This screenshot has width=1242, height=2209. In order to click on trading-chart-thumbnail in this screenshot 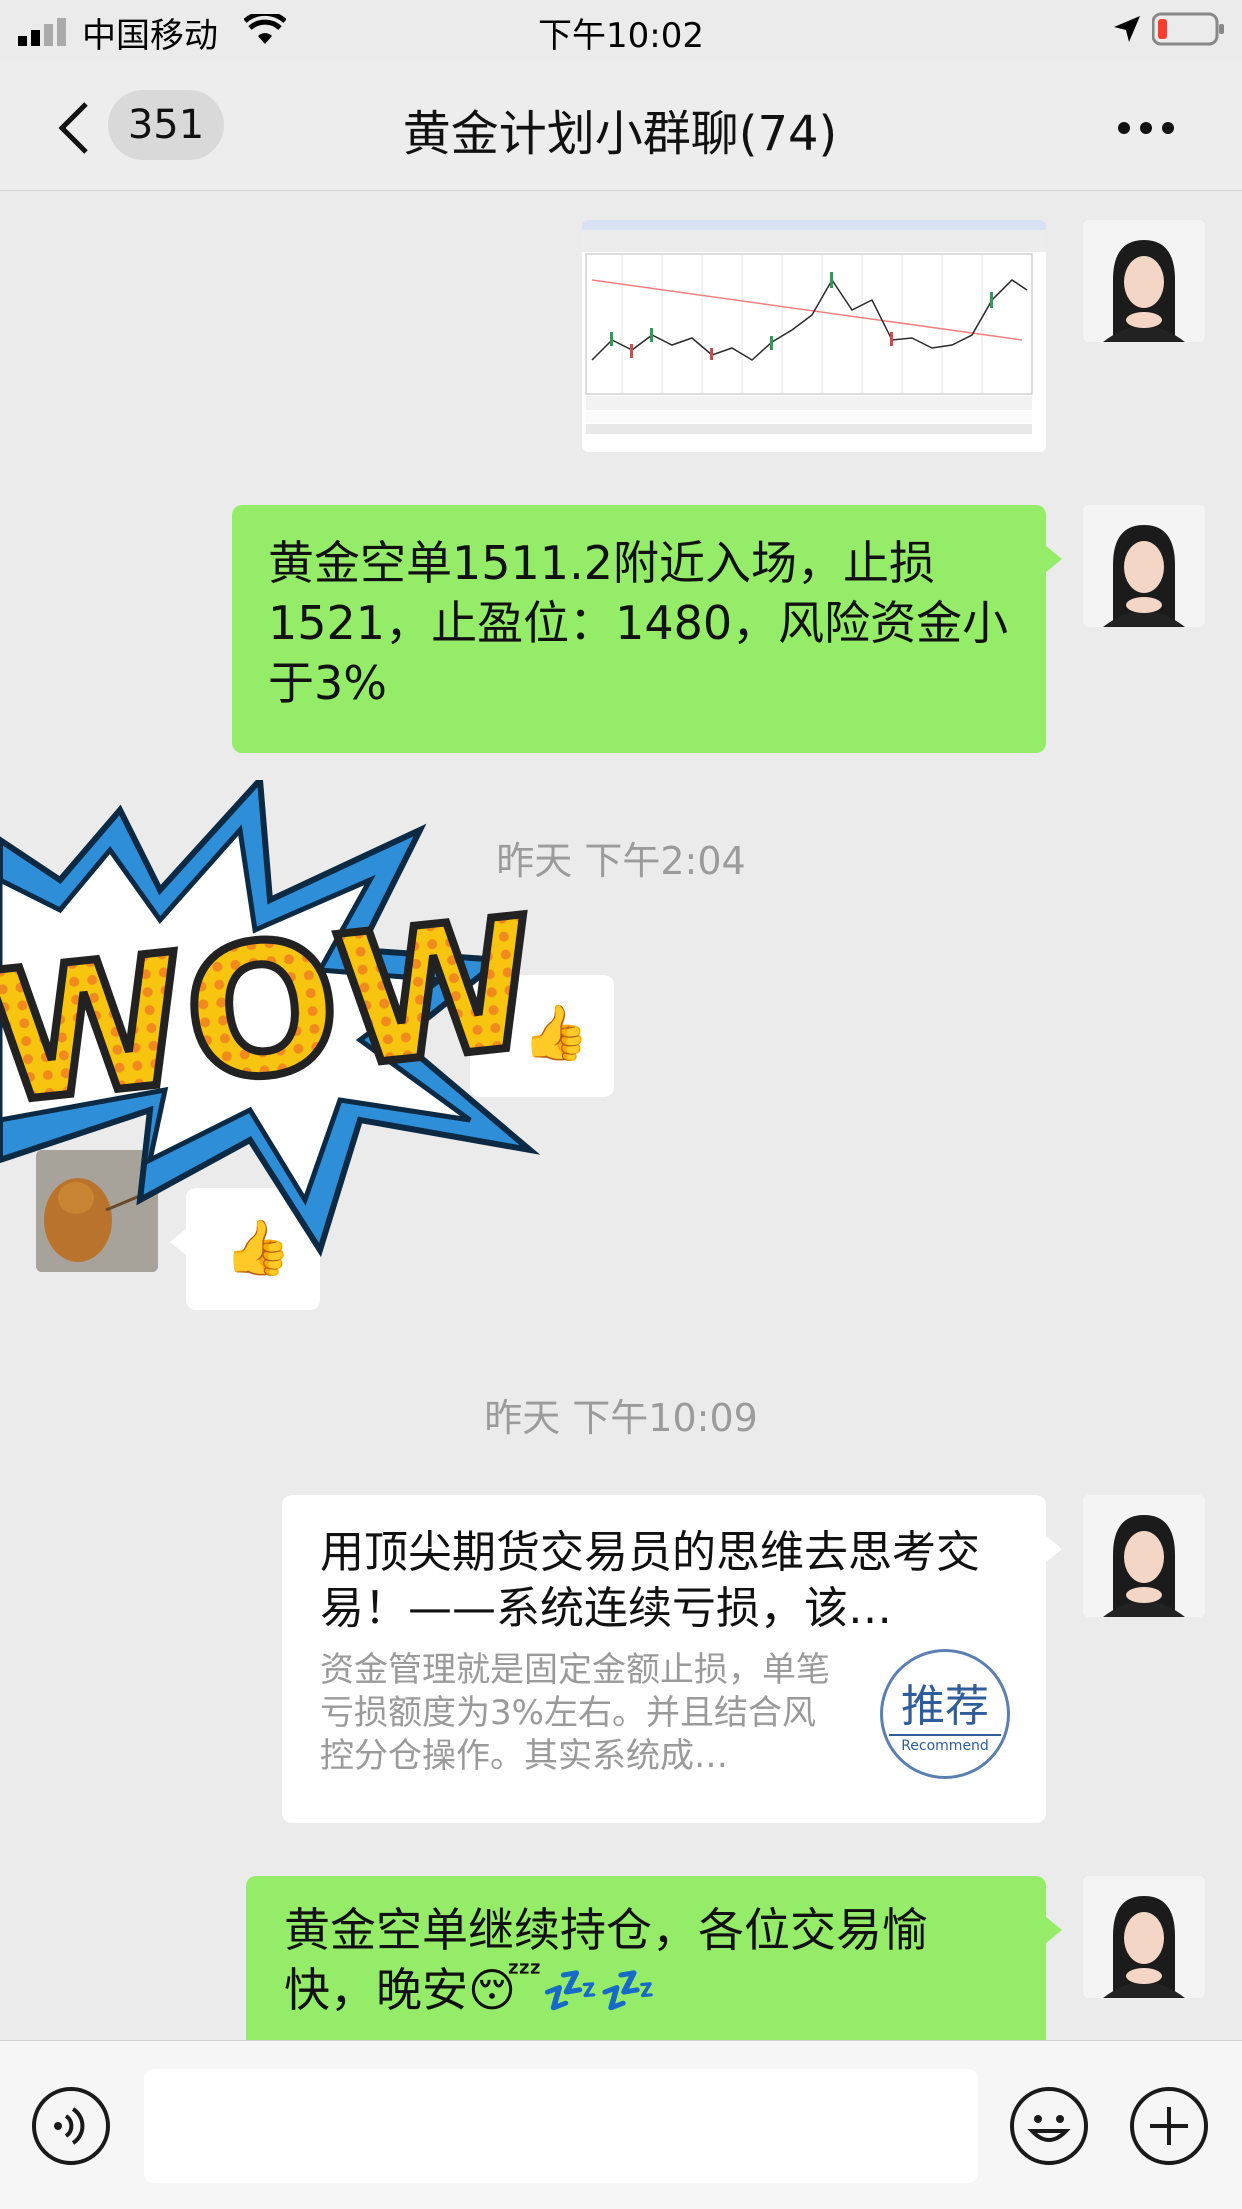, I will do `click(814, 336)`.